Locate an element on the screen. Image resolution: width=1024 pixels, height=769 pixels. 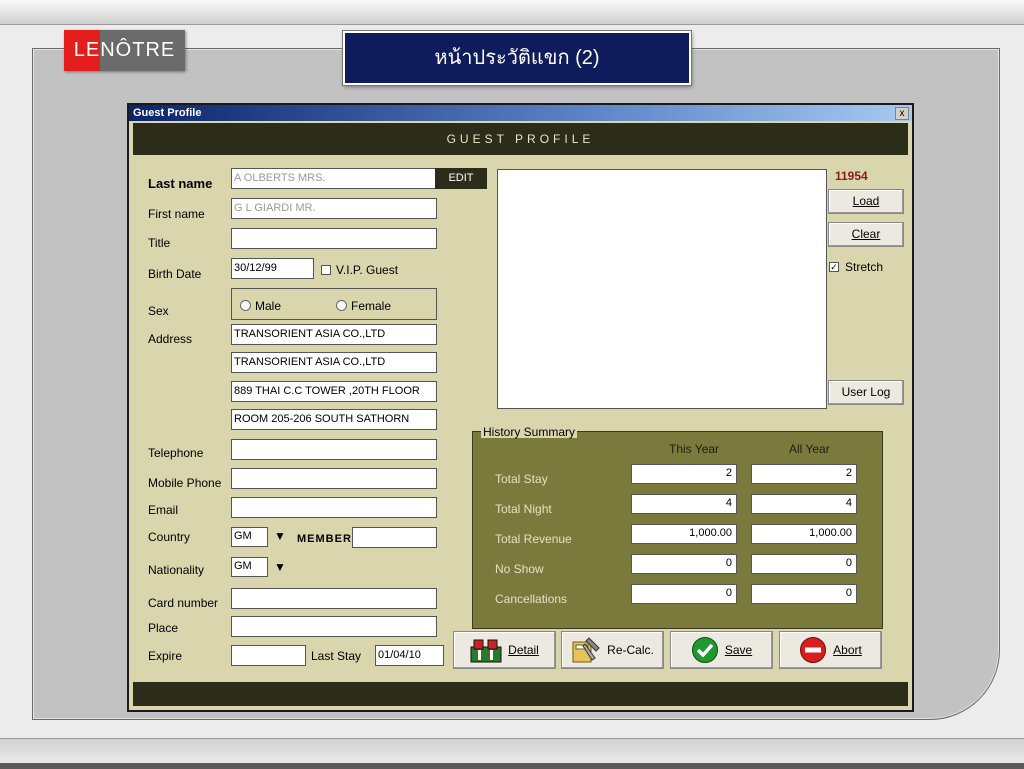
no-show-all-year: 0 is located at coordinates (804, 564).